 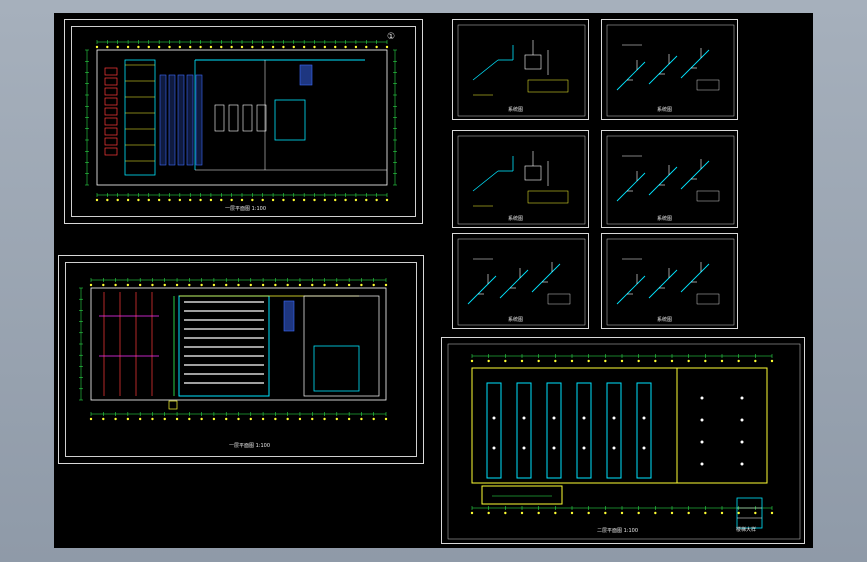 What do you see at coordinates (290, 120) in the screenshot?
I see `pump-room` at bounding box center [290, 120].